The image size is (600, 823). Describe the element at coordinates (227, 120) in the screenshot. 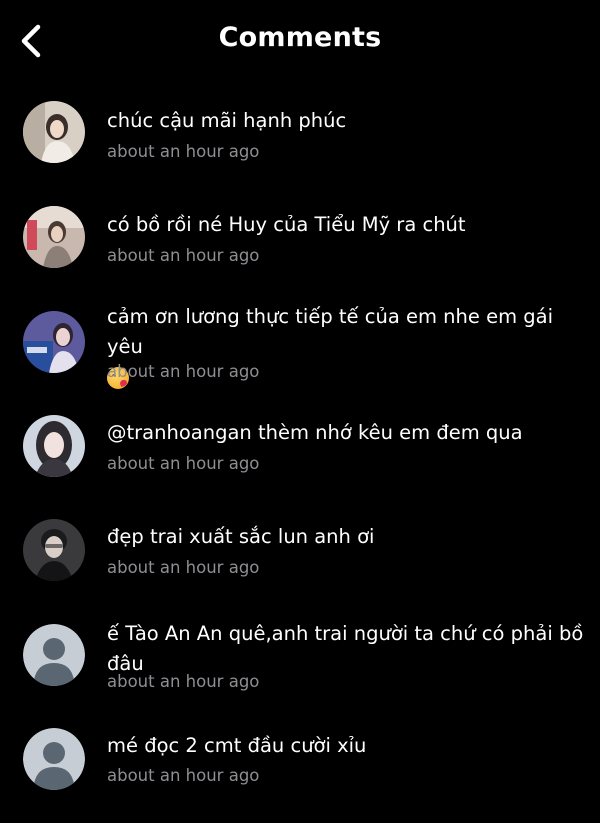

I see `comment-text: chúc cậu mãi hạnh phúc` at that location.